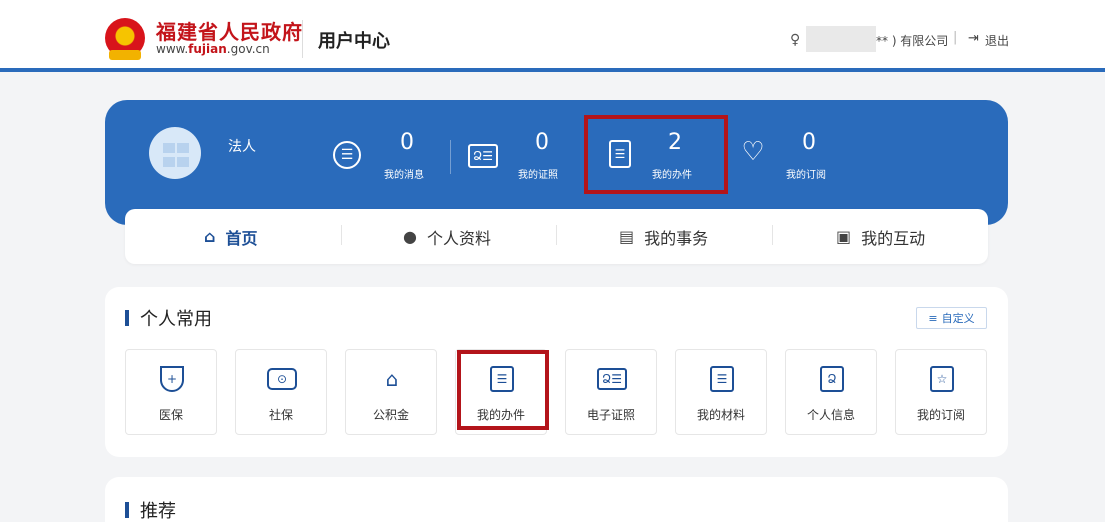  What do you see at coordinates (390, 415) in the screenshot?
I see `shortcut-label: 公积金` at bounding box center [390, 415].